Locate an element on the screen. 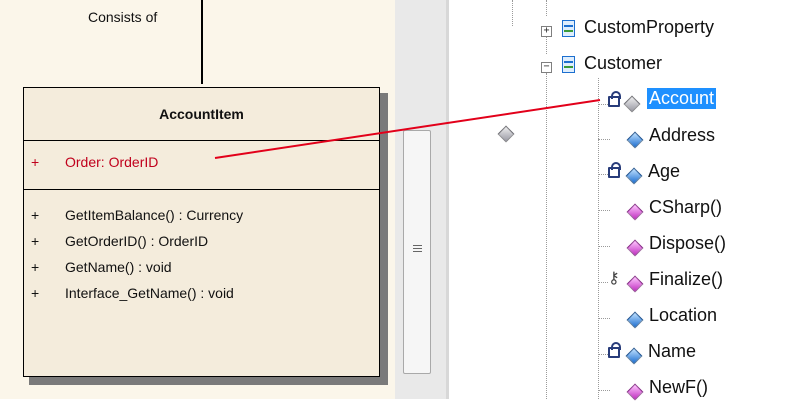 Image resolution: width=795 pixels, height=401 pixels. connector-line is located at coordinates (407, 129).